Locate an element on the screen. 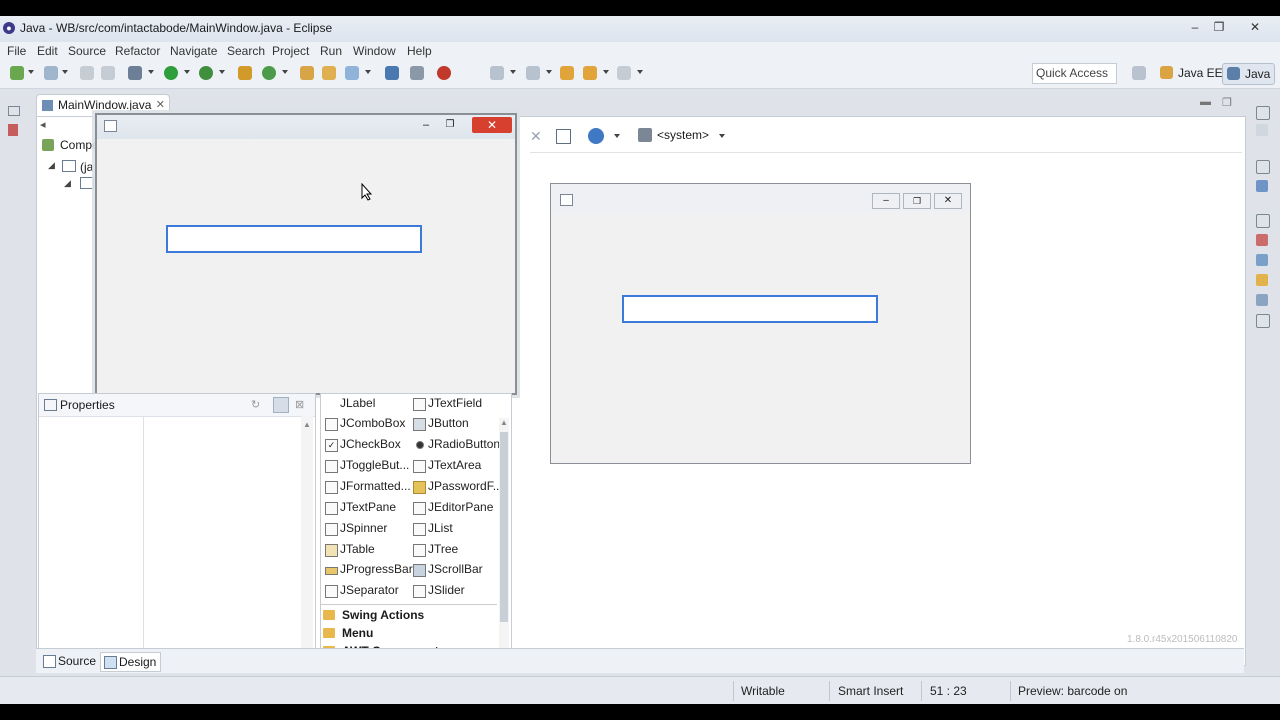 This screenshot has height=720, width=1280. problems-icon is located at coordinates (1262, 240).